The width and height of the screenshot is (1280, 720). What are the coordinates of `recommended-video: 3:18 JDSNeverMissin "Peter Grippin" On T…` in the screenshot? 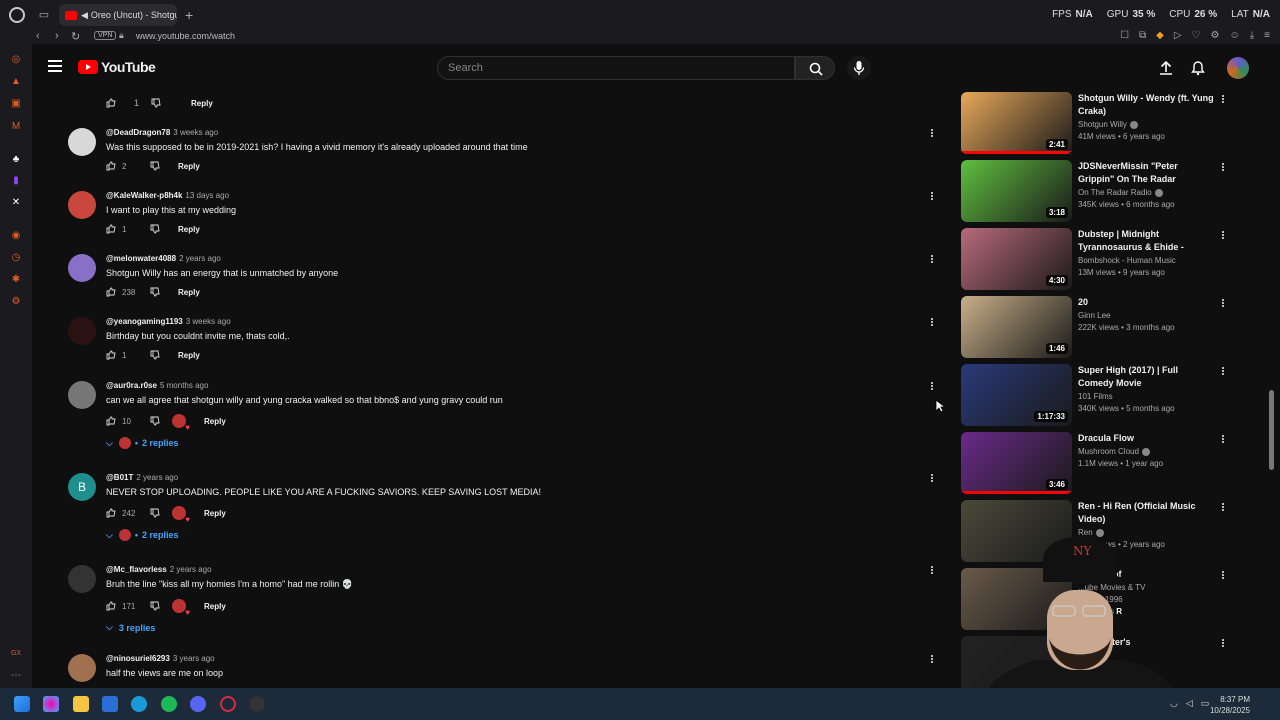 It's located at (1100, 192).